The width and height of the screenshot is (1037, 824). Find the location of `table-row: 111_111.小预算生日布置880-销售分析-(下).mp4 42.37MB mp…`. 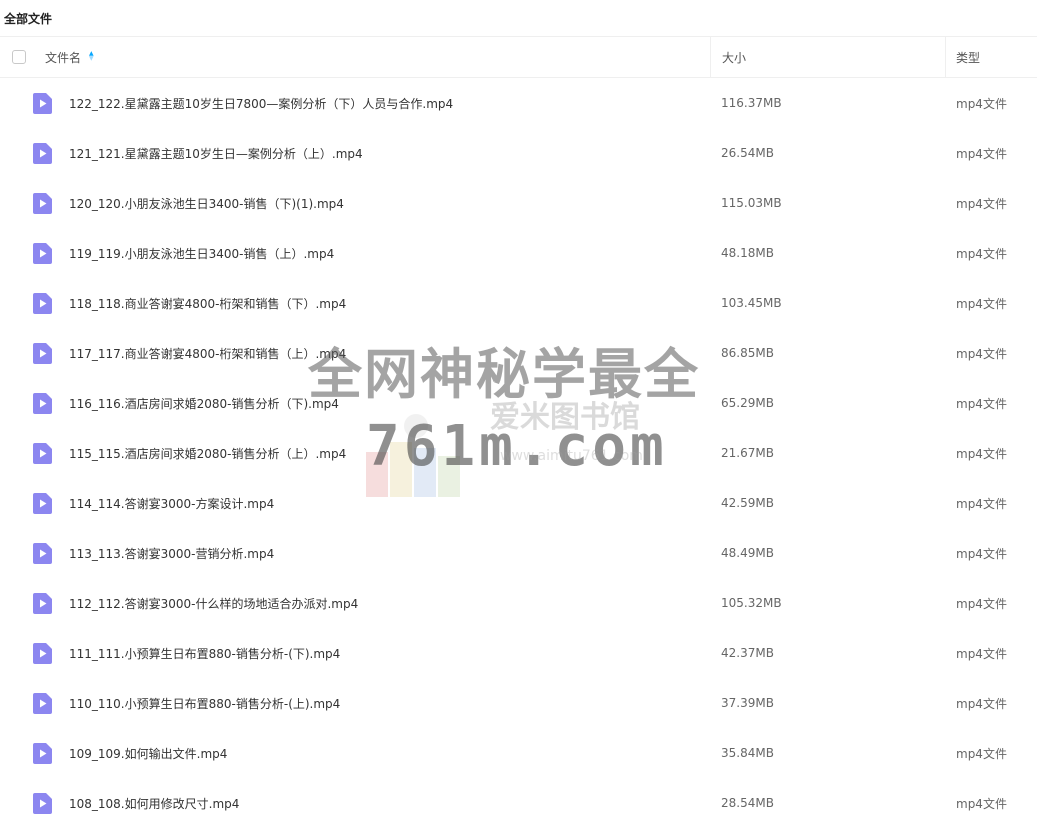

table-row: 111_111.小预算生日布置880-销售分析-(下).mp4 42.37MB mp… is located at coordinates (518, 653).